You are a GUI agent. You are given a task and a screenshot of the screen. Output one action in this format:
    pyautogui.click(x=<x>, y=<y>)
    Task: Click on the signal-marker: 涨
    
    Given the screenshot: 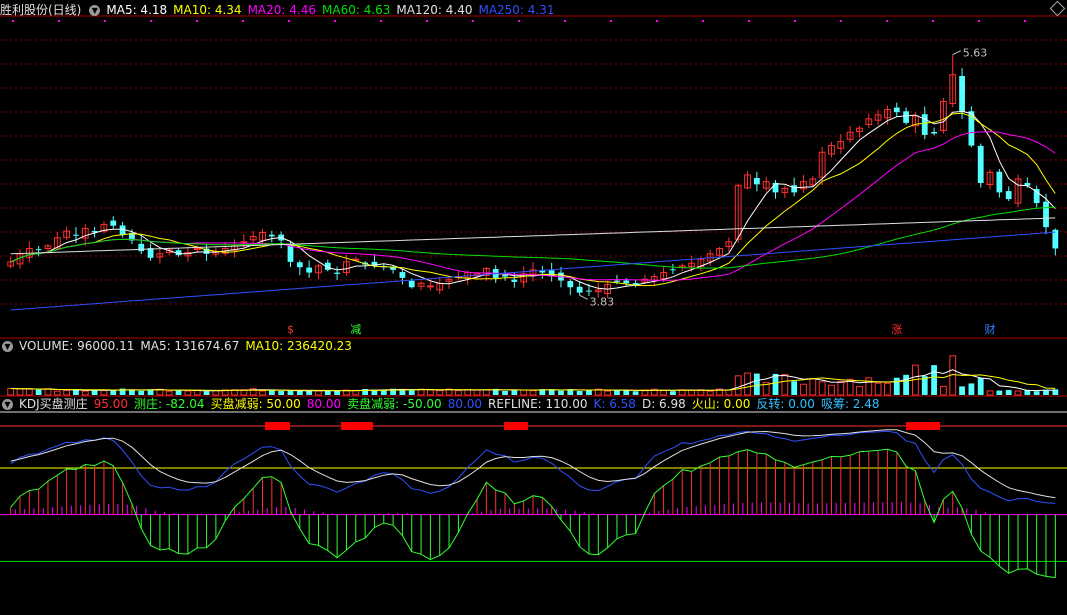 What is the action you would take?
    pyautogui.click(x=896, y=329)
    